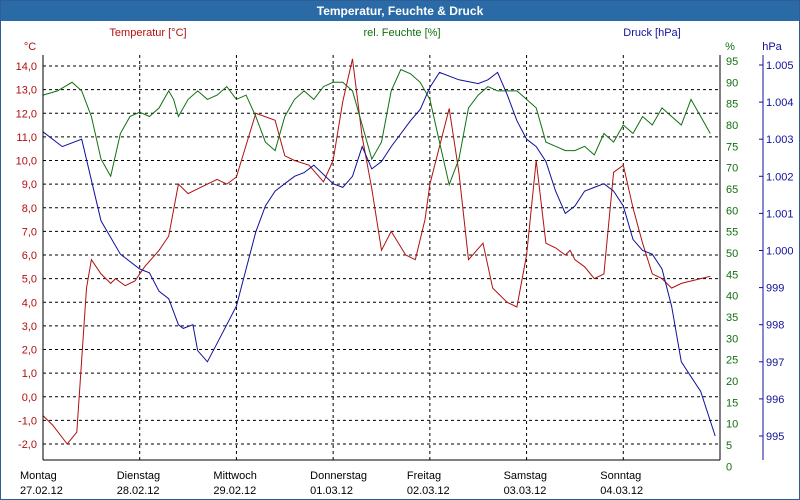 The height and width of the screenshot is (500, 800). What do you see at coordinates (780, 177) in the screenshot?
I see `pressure-tick-label: 1.002` at bounding box center [780, 177].